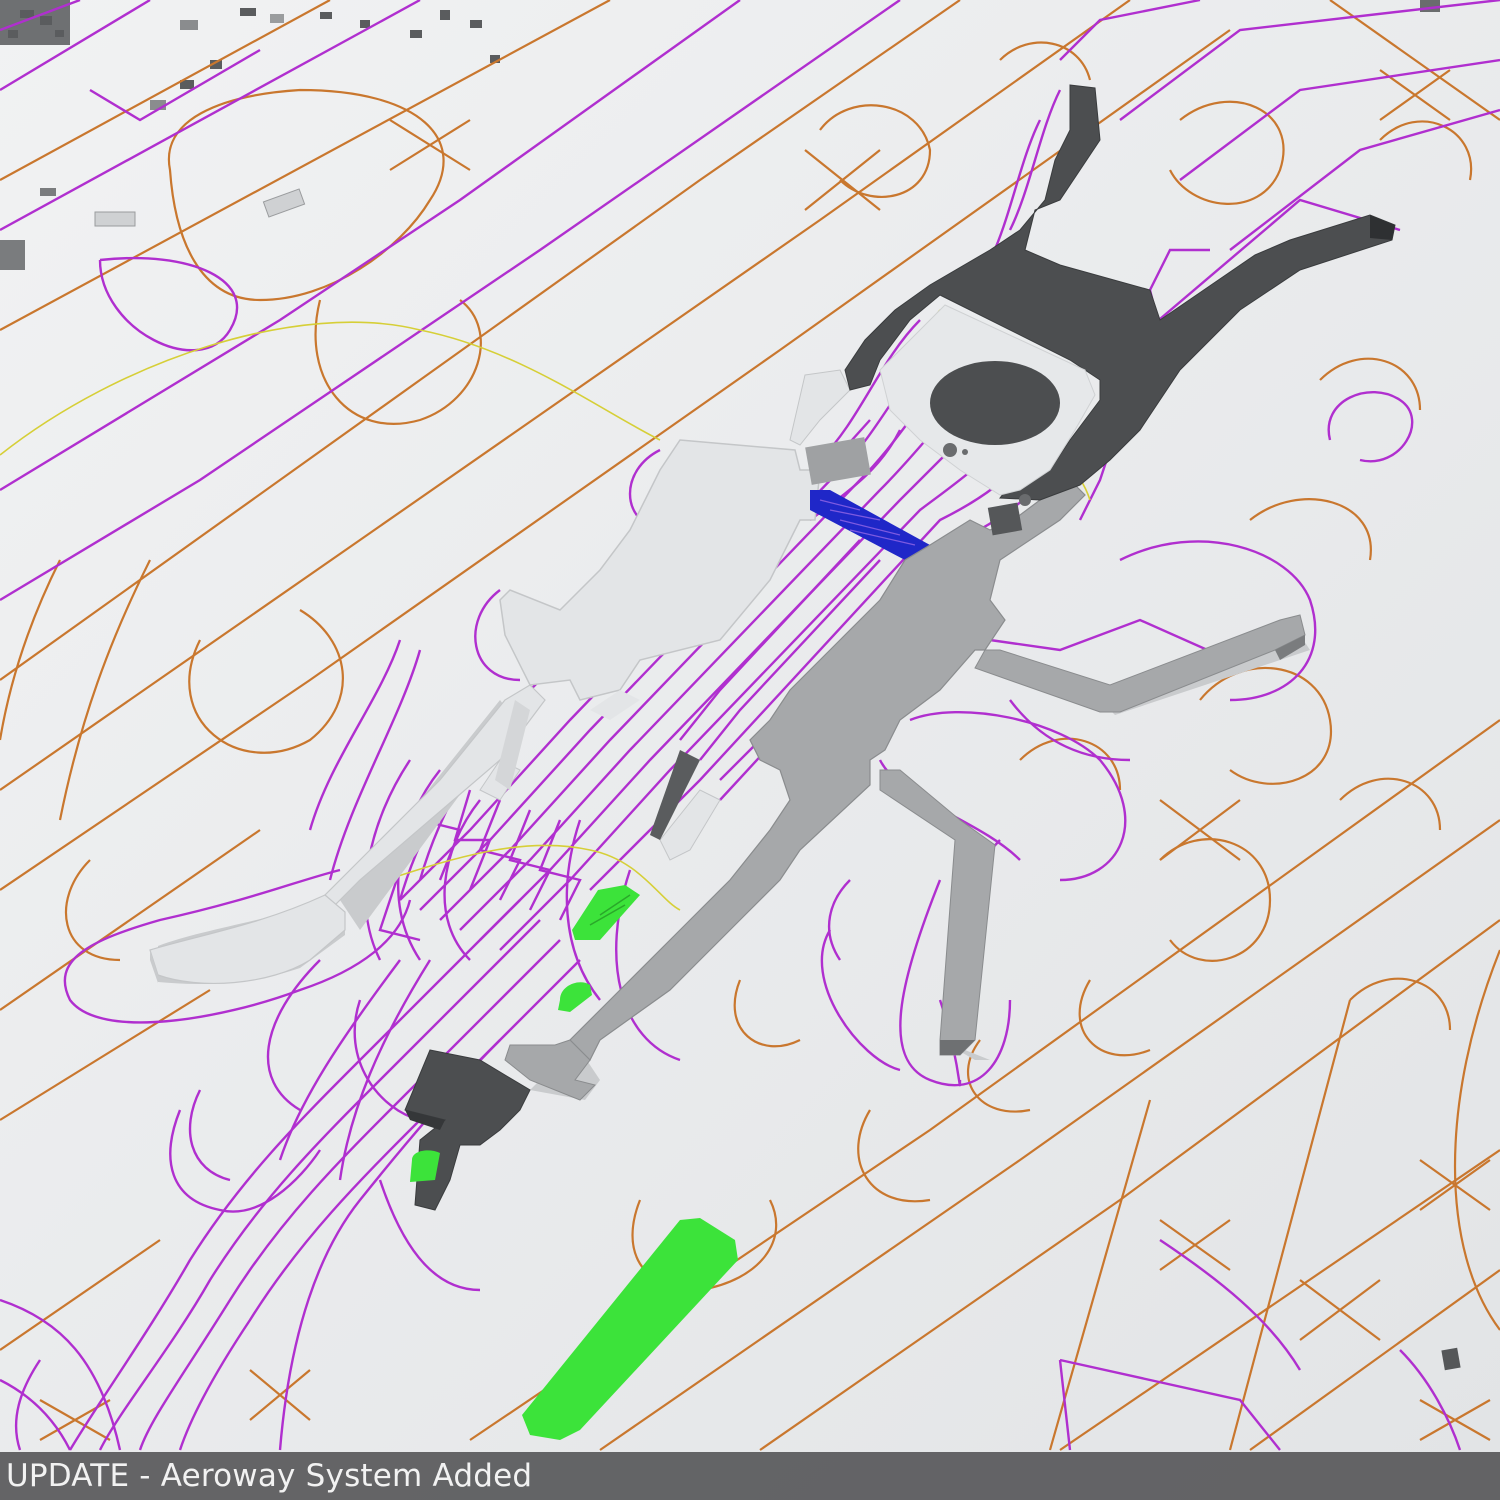 This screenshot has width=1500, height=1500. I want to click on isolated-box, so click(1451, 1359).